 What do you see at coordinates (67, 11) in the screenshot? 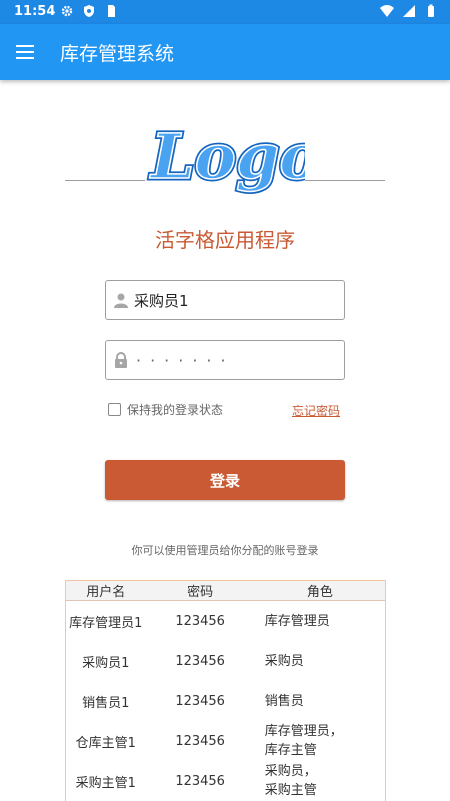
I see `gear-icon` at bounding box center [67, 11].